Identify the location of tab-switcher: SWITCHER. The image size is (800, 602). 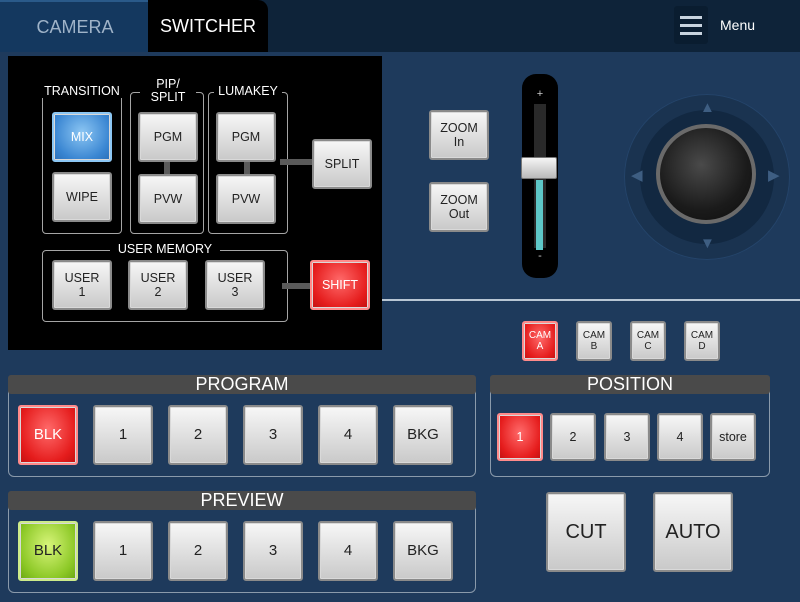
(208, 26).